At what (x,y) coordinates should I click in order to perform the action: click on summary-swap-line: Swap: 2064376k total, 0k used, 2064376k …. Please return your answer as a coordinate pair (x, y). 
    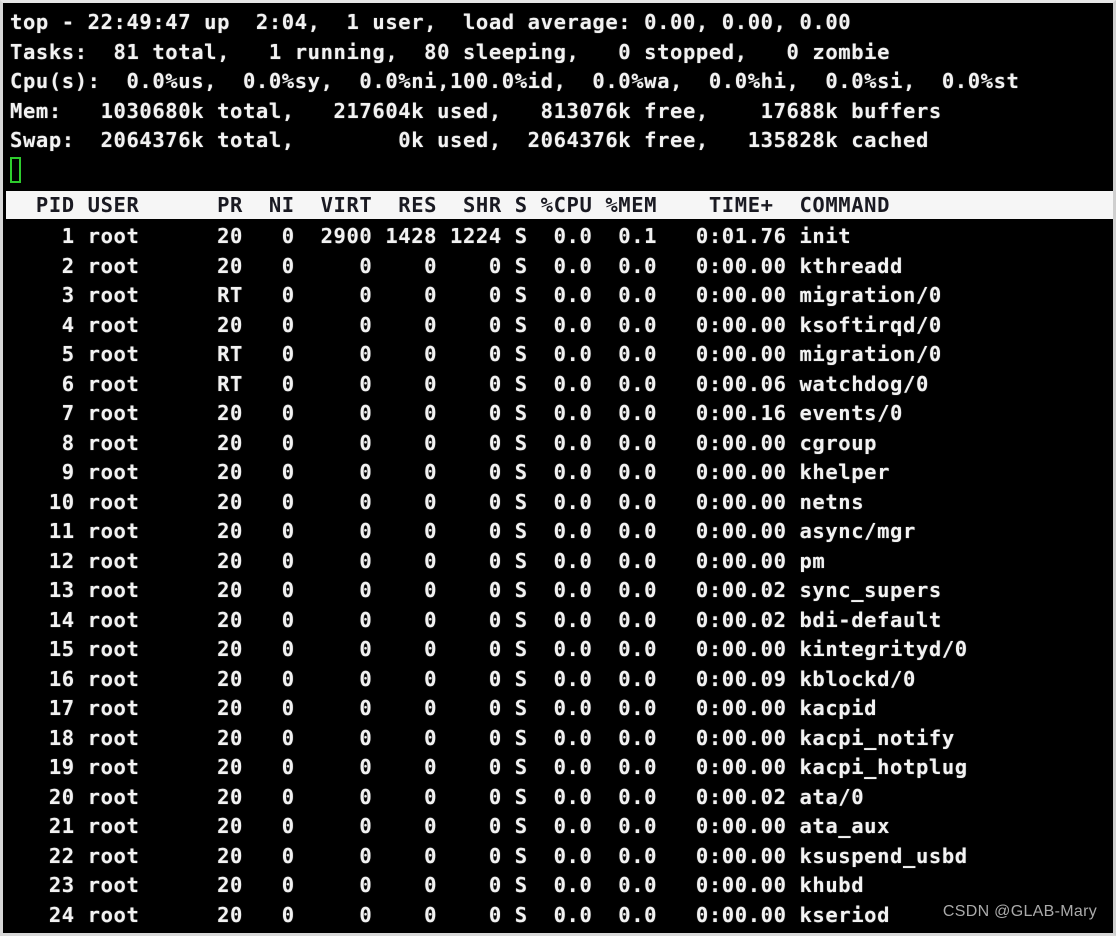
    Looking at the image, I should click on (469, 140).